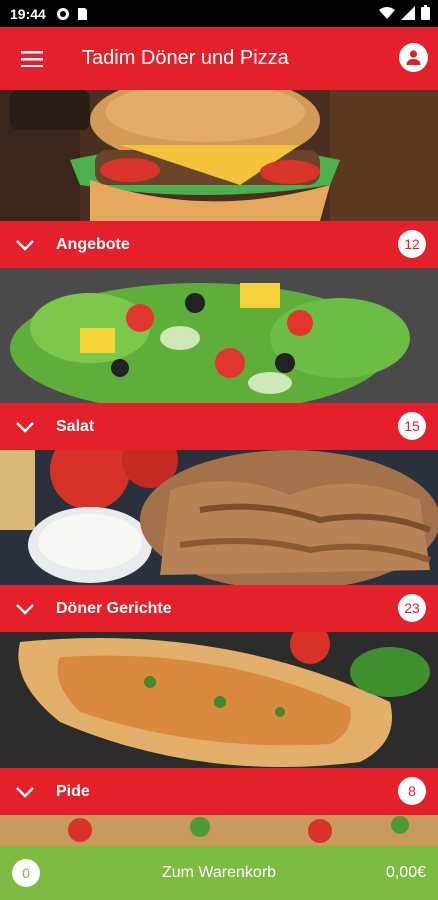 Image resolution: width=438 pixels, height=900 pixels. I want to click on profile-button, so click(413, 57).